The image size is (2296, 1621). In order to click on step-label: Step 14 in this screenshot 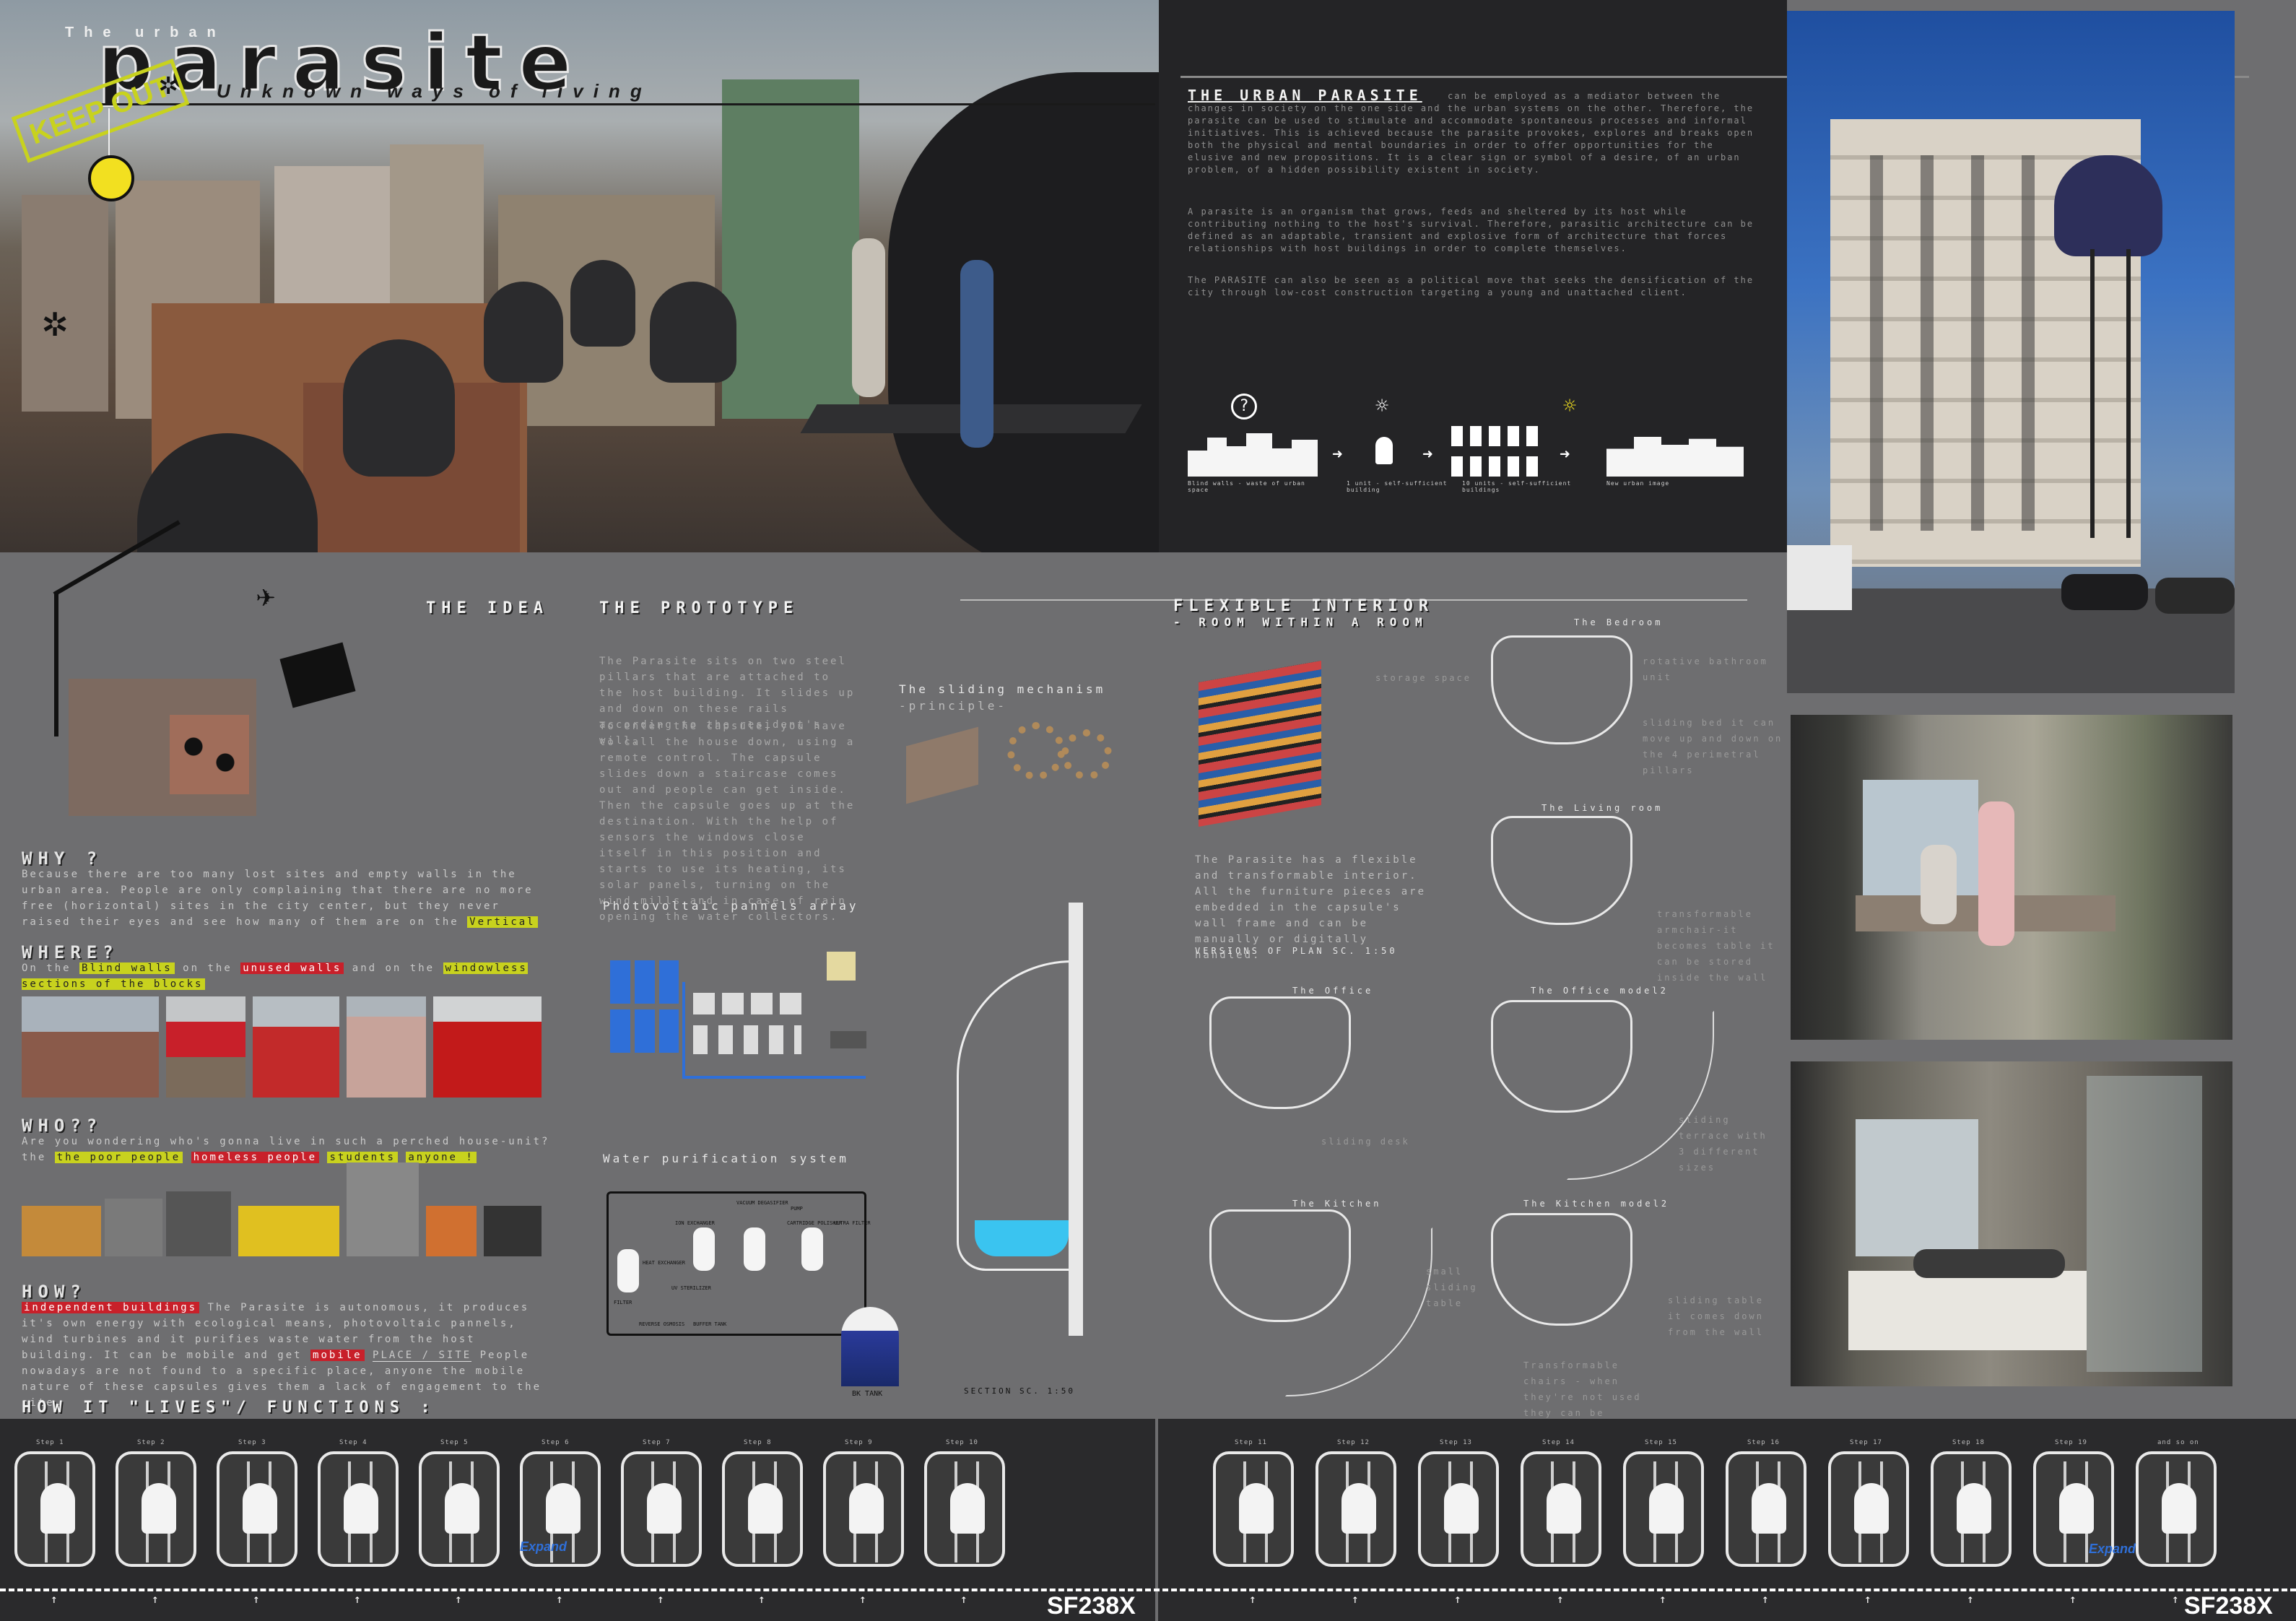, I will do `click(1558, 1442)`.